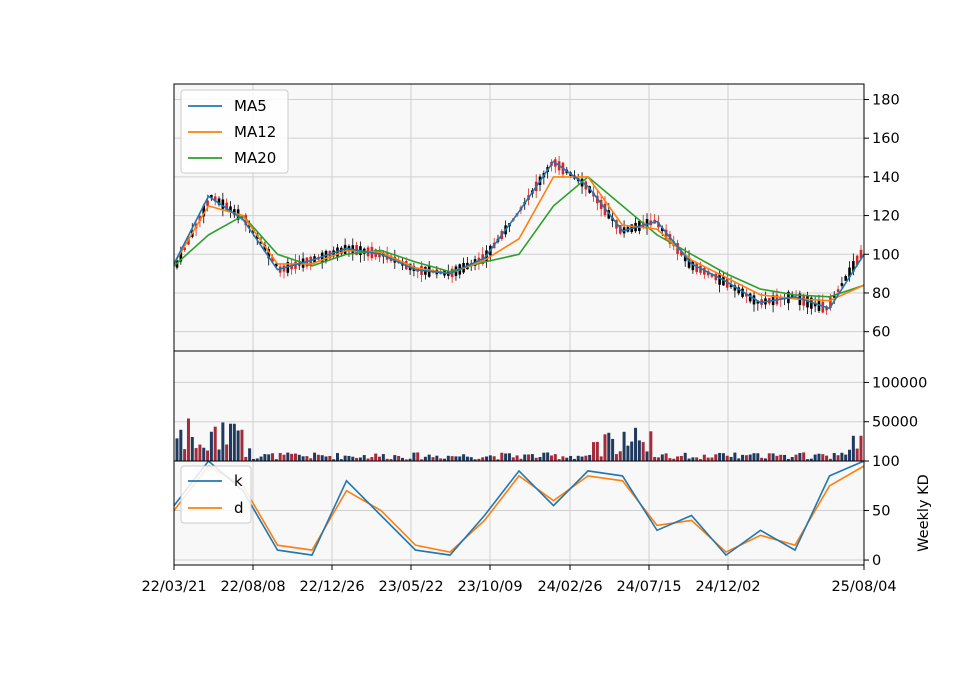  I want to click on x-tick-label: 25/08/04, so click(863, 587).